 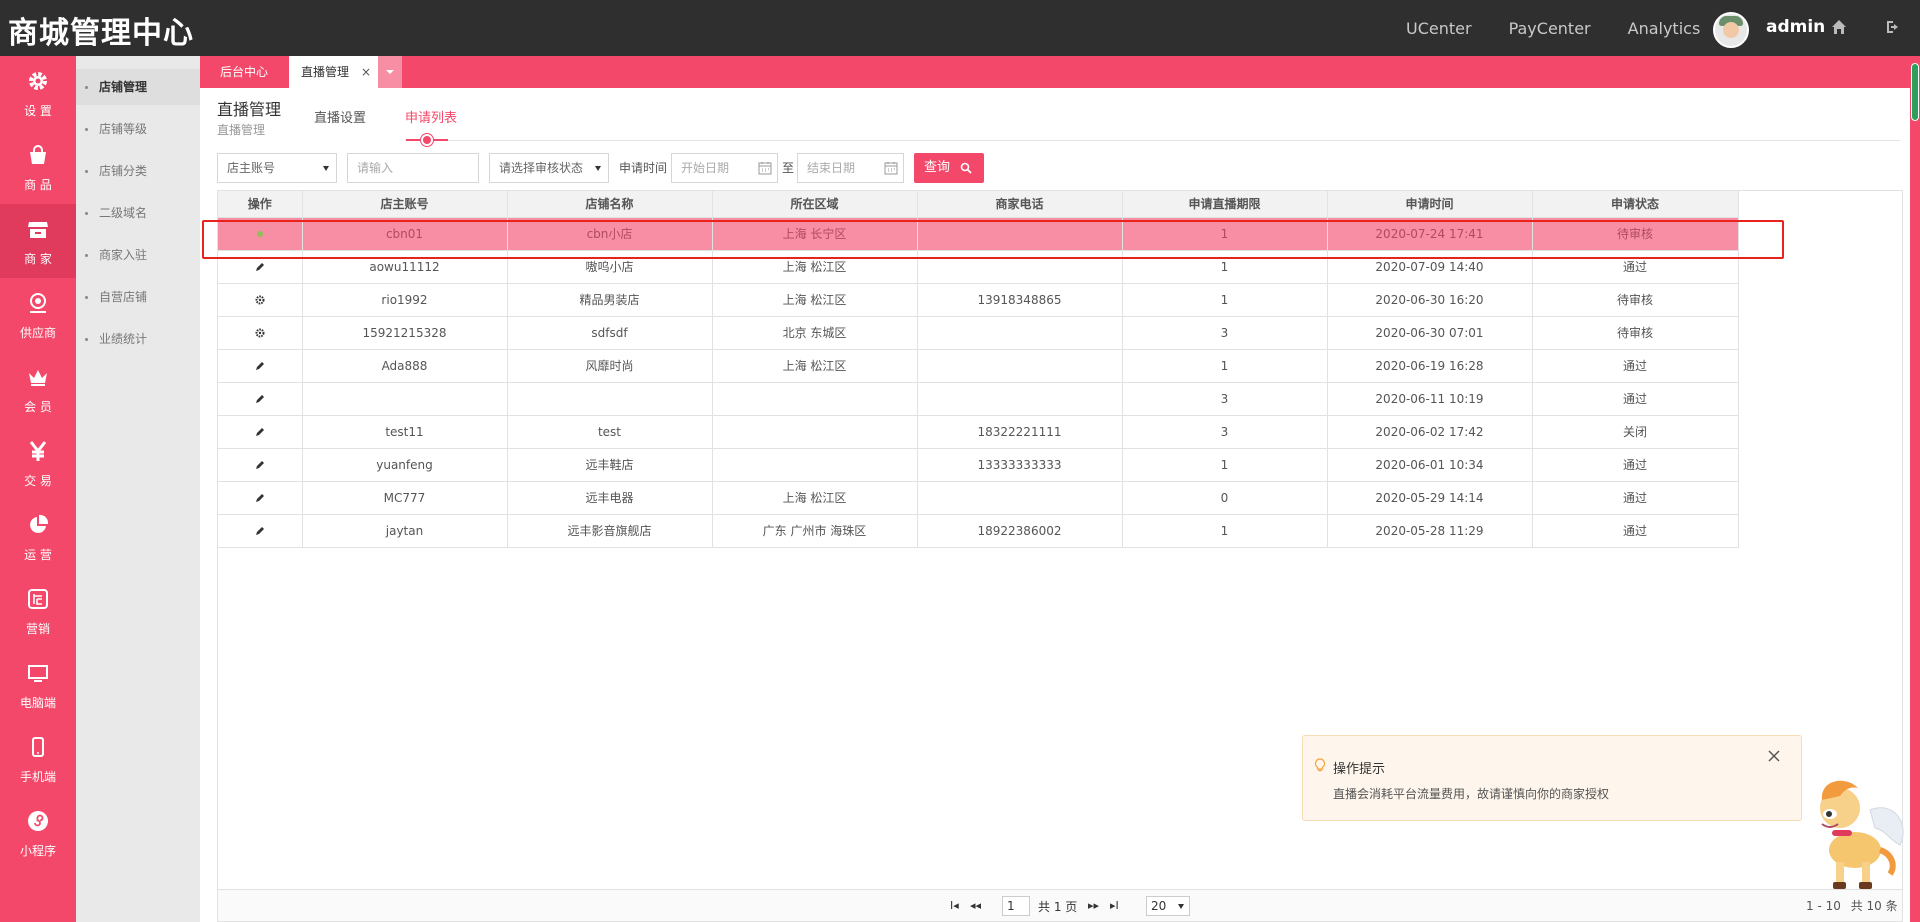 What do you see at coordinates (138, 255) in the screenshot?
I see `submenu-item-merchant-entry: 商家入驻` at bounding box center [138, 255].